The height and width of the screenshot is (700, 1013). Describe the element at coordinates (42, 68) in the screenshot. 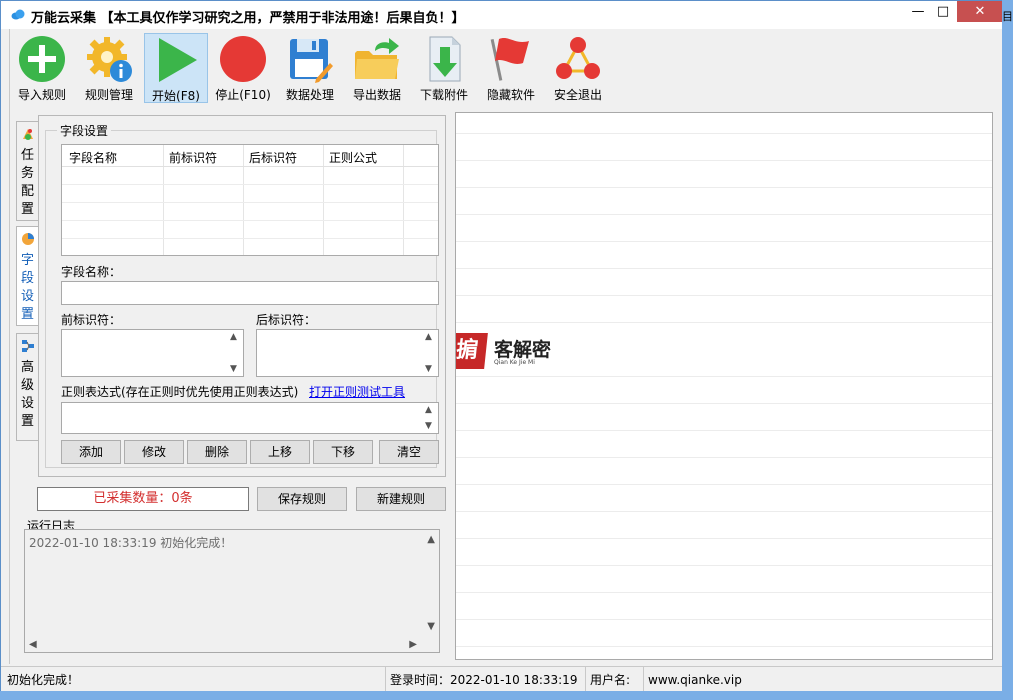

I see `import-rule-button: 导入规则` at that location.